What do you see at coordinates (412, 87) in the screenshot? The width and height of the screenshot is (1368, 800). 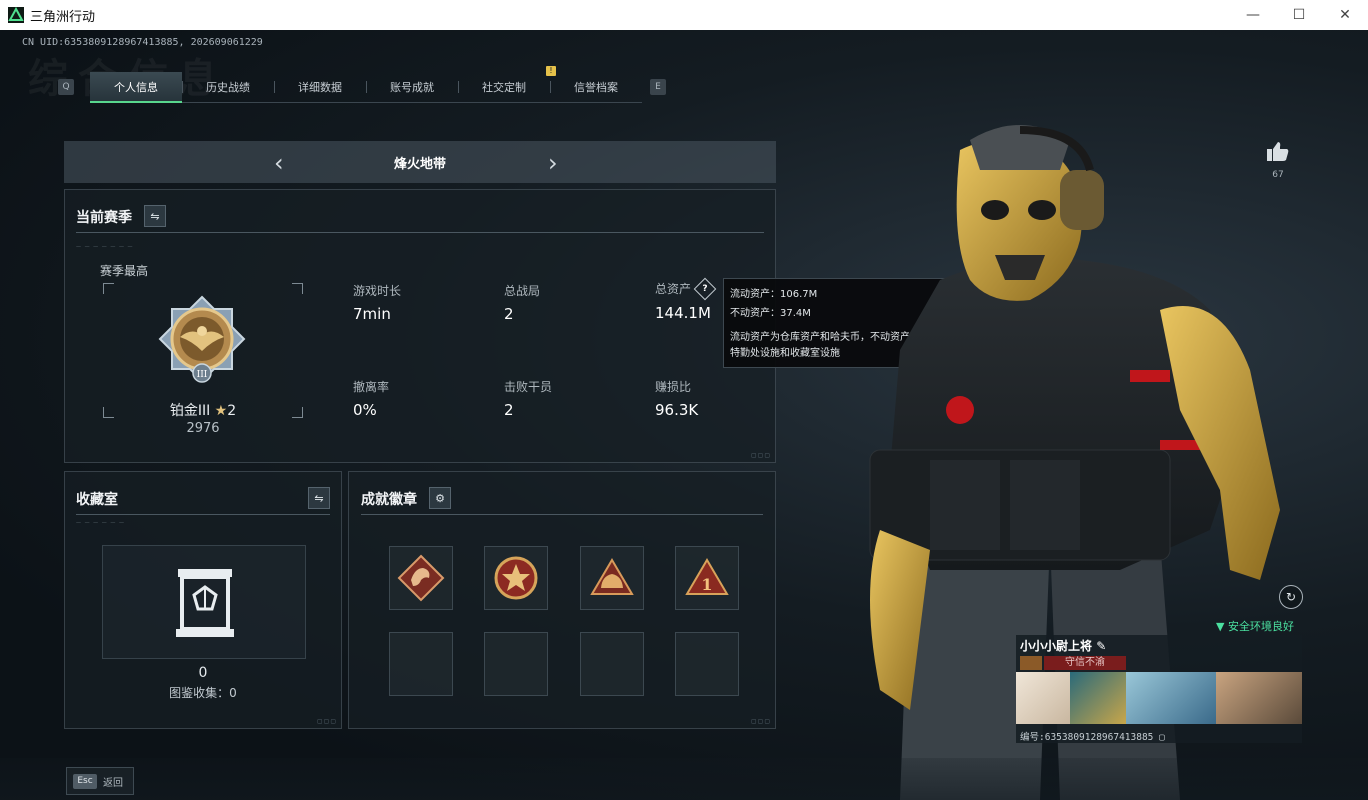 I see `tab-achievements: 账号成就` at bounding box center [412, 87].